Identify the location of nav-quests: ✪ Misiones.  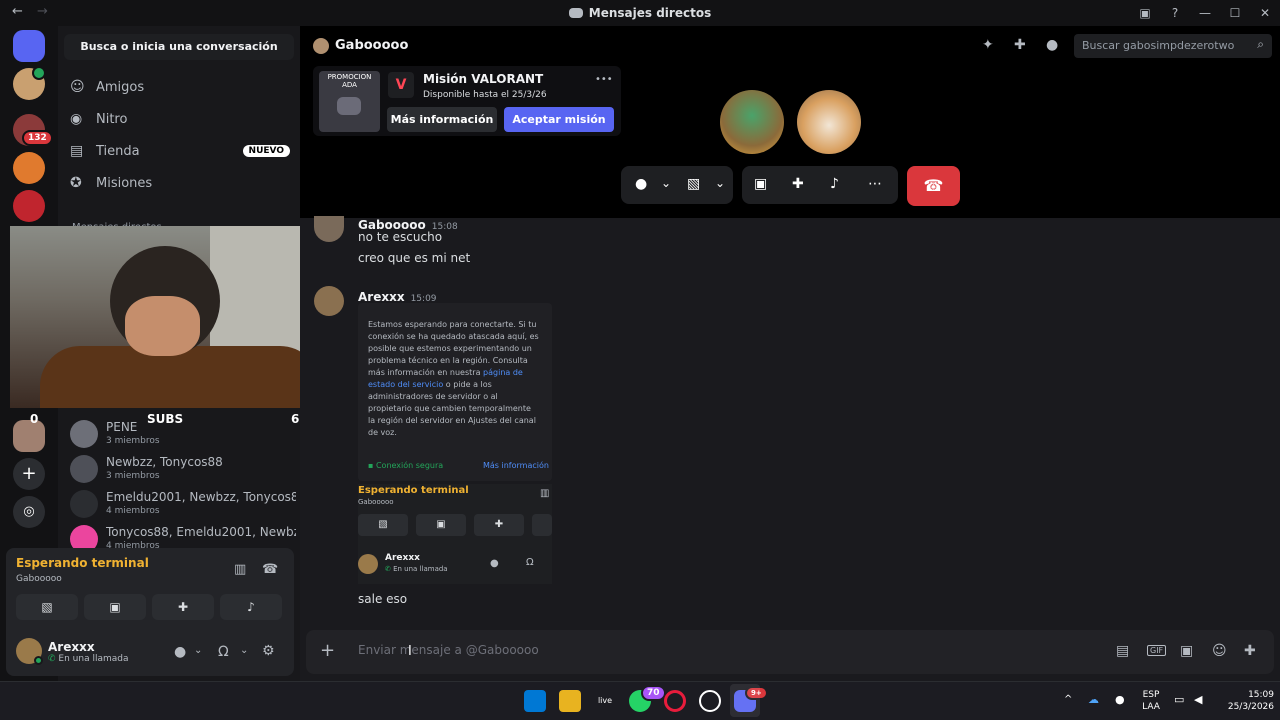
(180, 183).